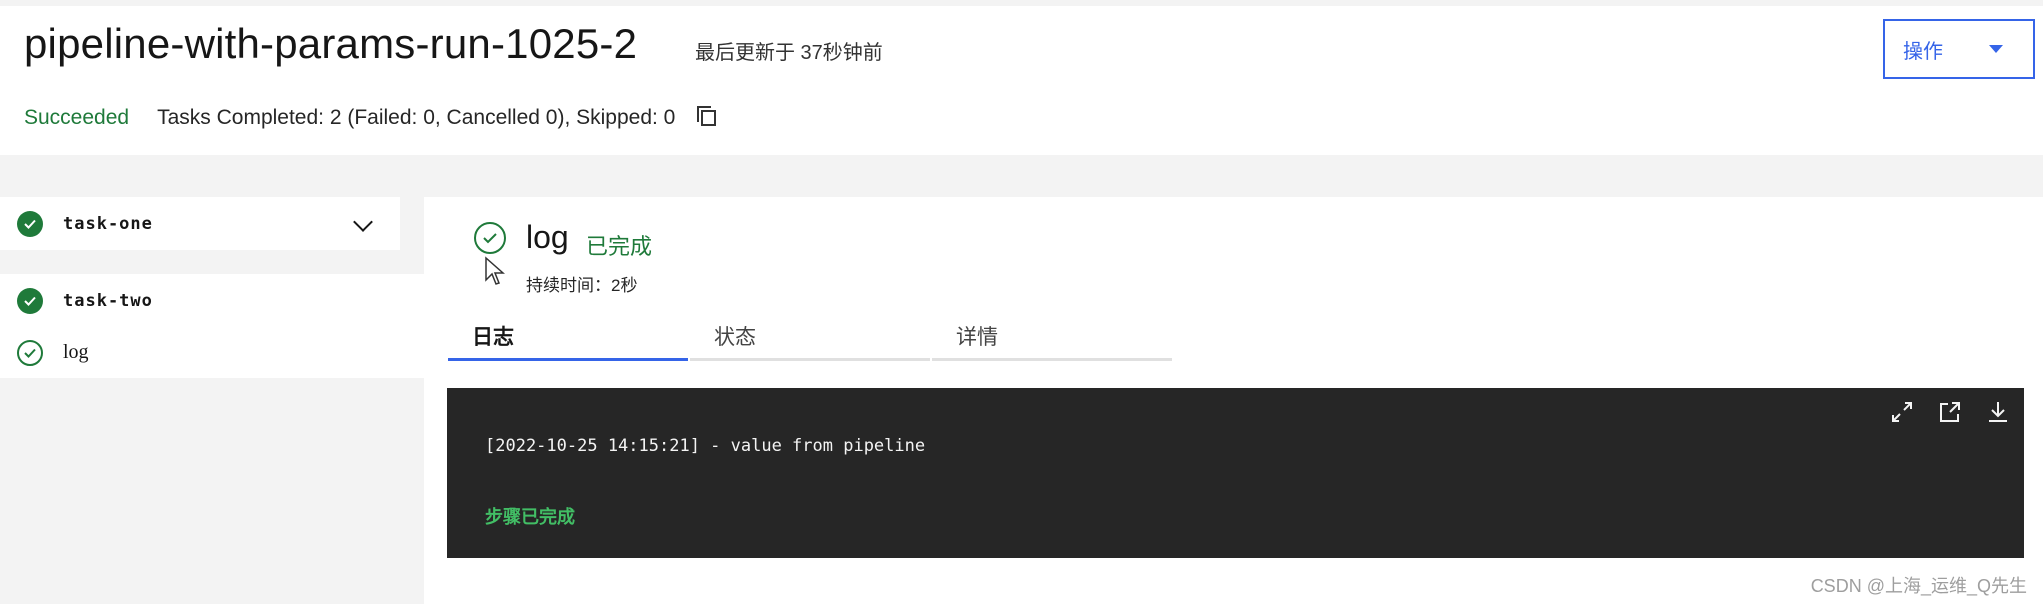  What do you see at coordinates (1918, 586) in the screenshot?
I see `watermark: CSDN @上海_运维_Q先生` at bounding box center [1918, 586].